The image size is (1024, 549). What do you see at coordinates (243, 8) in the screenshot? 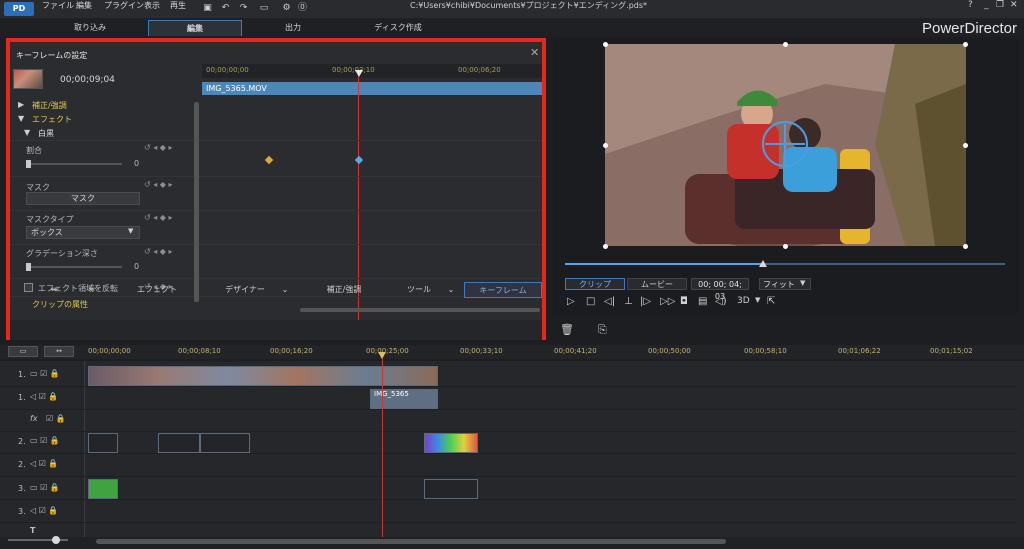
I see `redo-icon: ↷` at bounding box center [243, 8].